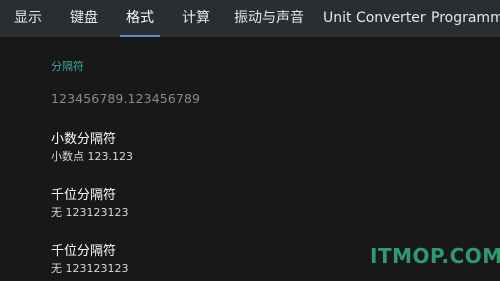 The image size is (500, 281). I want to click on pref-title: 小数分隔符, so click(84, 139).